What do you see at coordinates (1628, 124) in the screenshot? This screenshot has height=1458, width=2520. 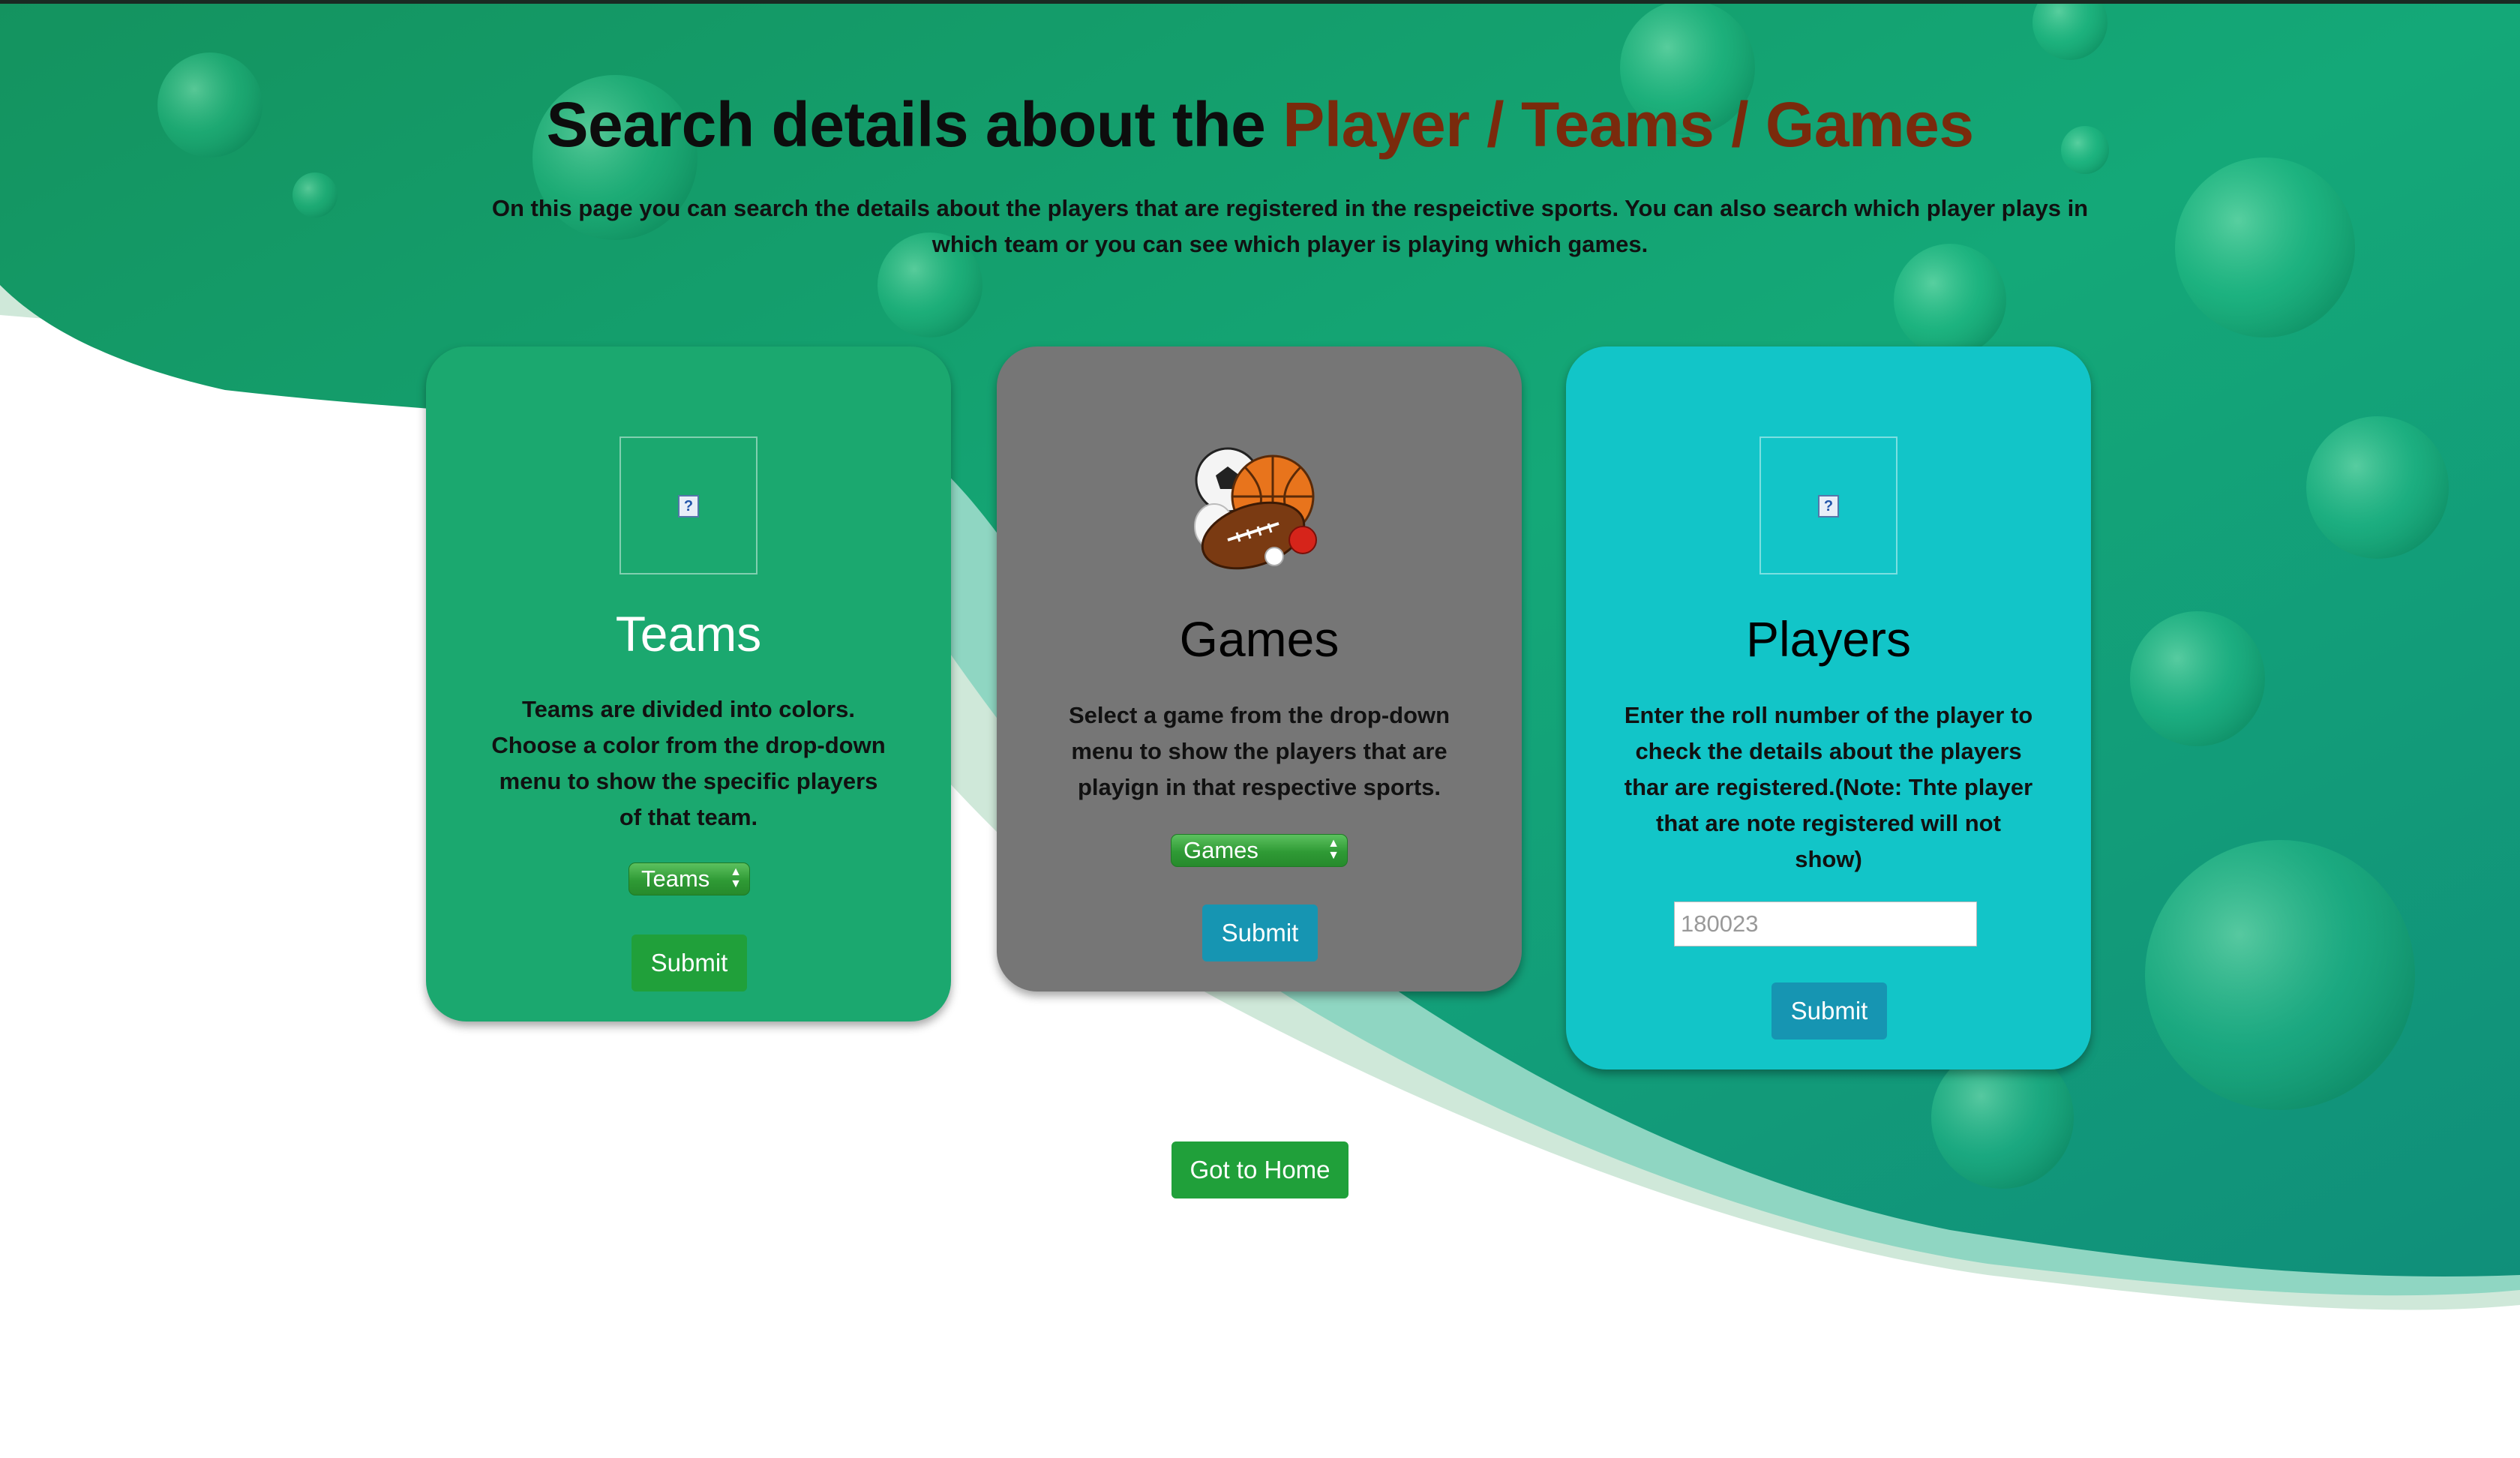 I see `page-title-accent: Player / Teams / Games` at bounding box center [1628, 124].